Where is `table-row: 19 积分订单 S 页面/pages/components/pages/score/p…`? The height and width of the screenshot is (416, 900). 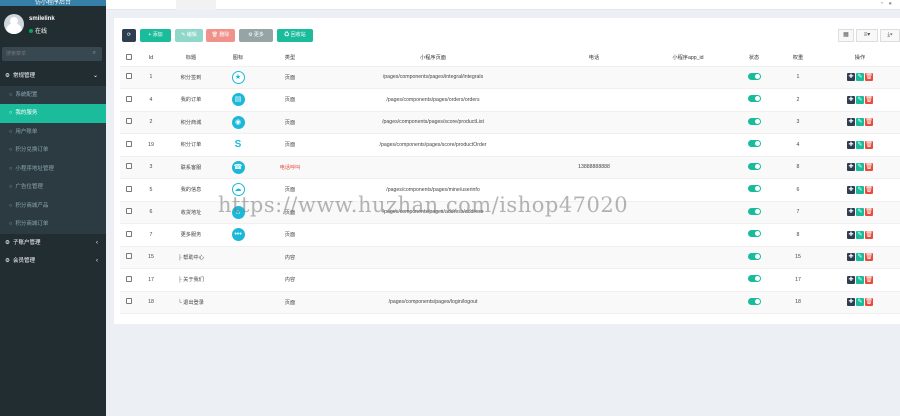 table-row: 19 积分订单 S 页面/pages/components/pages/score/p… is located at coordinates (510, 145).